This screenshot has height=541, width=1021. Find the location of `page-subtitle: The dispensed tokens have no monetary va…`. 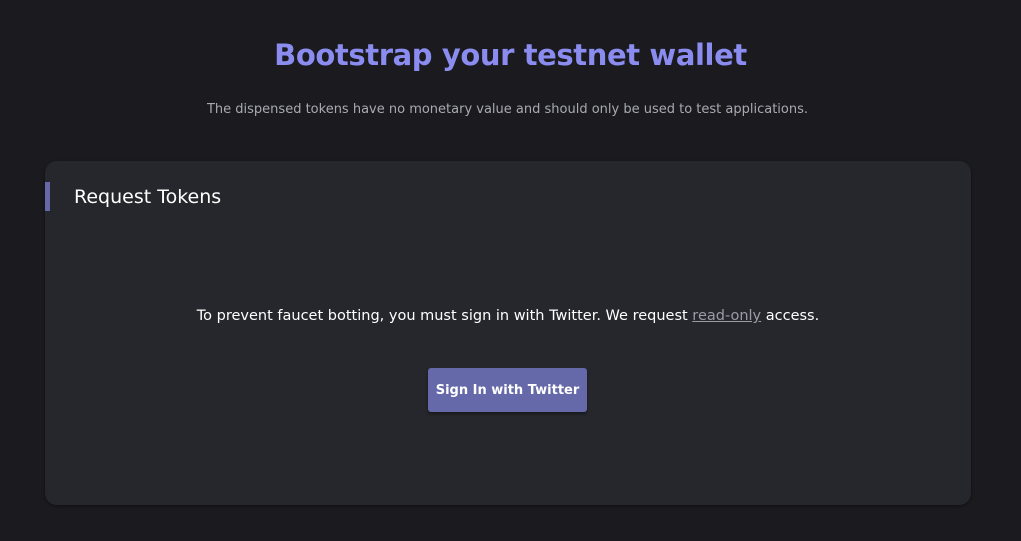

page-subtitle: The dispensed tokens have no monetary va… is located at coordinates (507, 109).